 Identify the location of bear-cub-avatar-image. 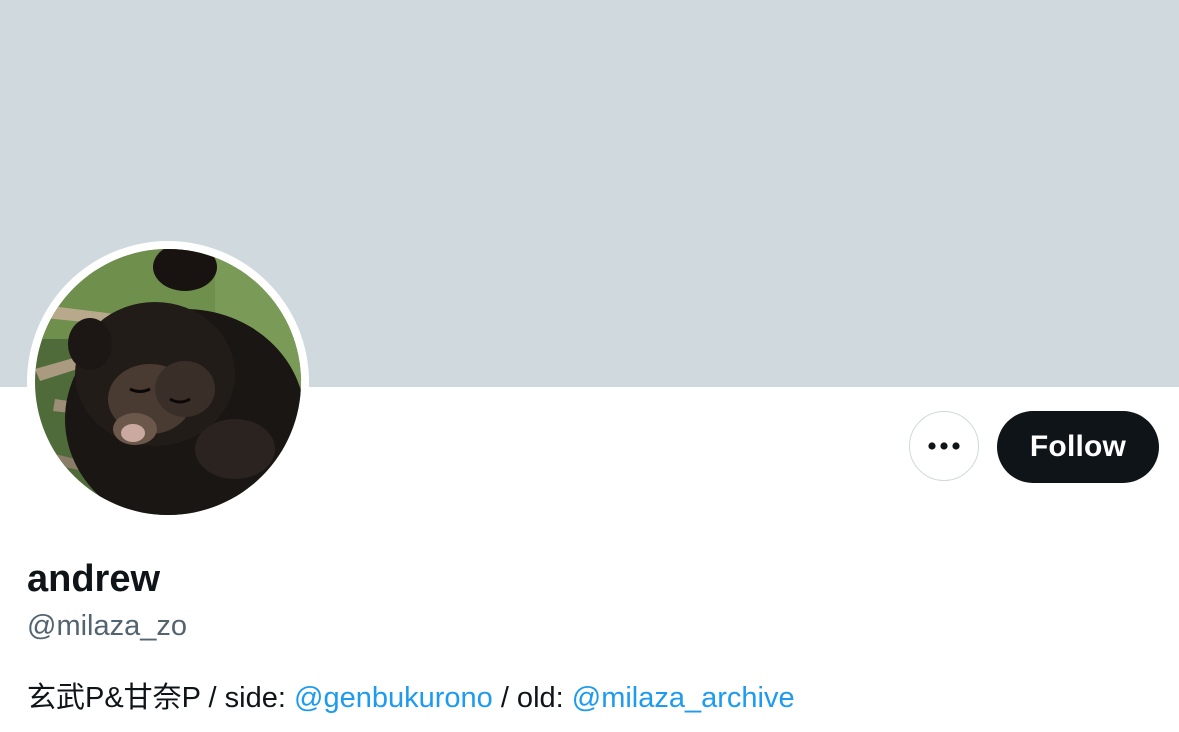
(168, 382).